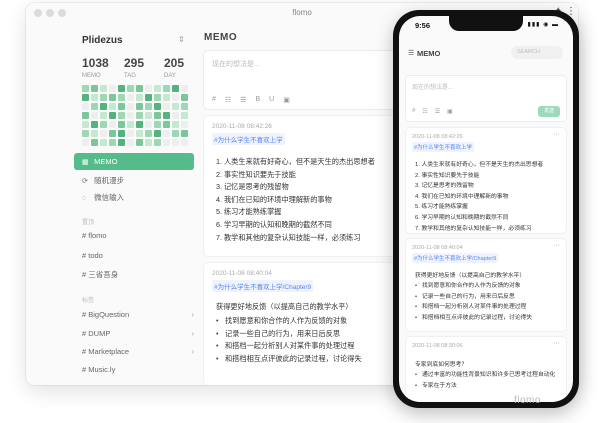  What do you see at coordinates (106, 351) in the screenshot?
I see `tag-label: # Marketplace` at bounding box center [106, 351].